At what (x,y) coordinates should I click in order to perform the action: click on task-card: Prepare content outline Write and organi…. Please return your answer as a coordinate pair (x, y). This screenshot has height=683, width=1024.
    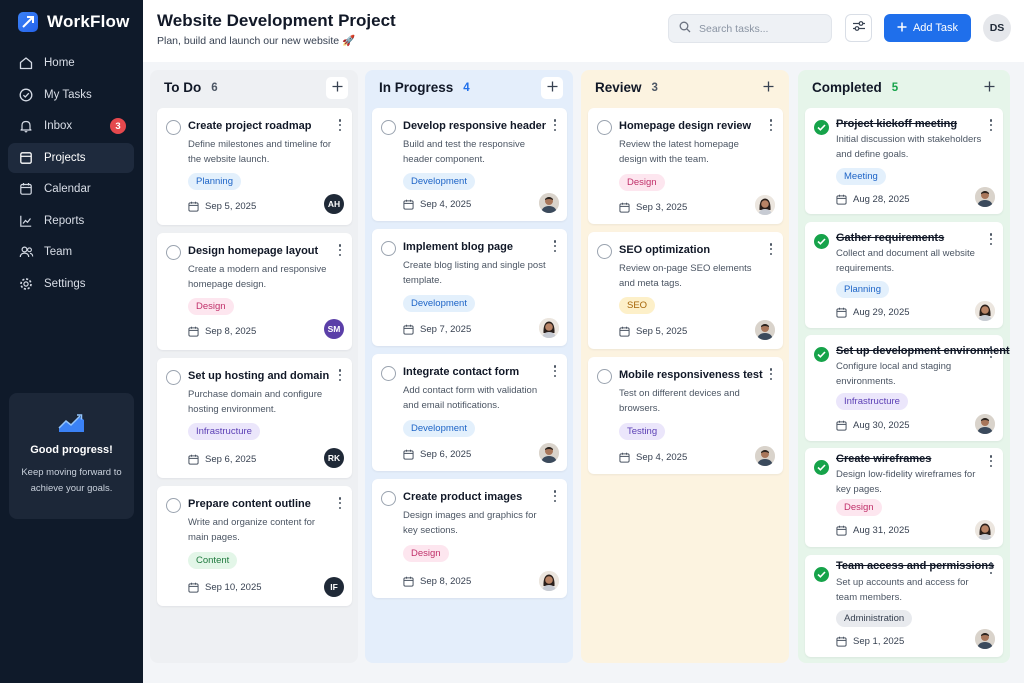
    Looking at the image, I should click on (254, 546).